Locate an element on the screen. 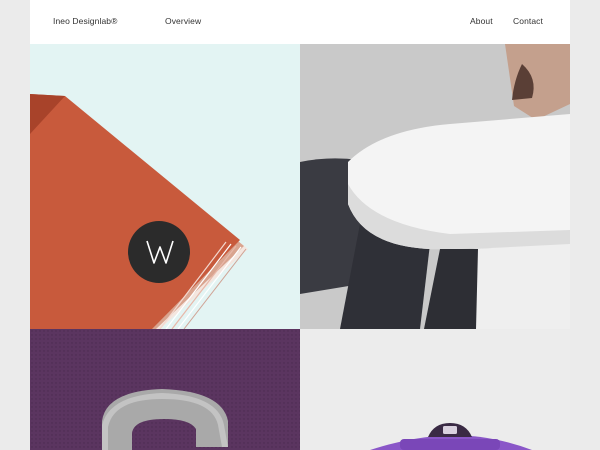 The image size is (600, 450). nav-overview-link: Overview is located at coordinates (183, 21).